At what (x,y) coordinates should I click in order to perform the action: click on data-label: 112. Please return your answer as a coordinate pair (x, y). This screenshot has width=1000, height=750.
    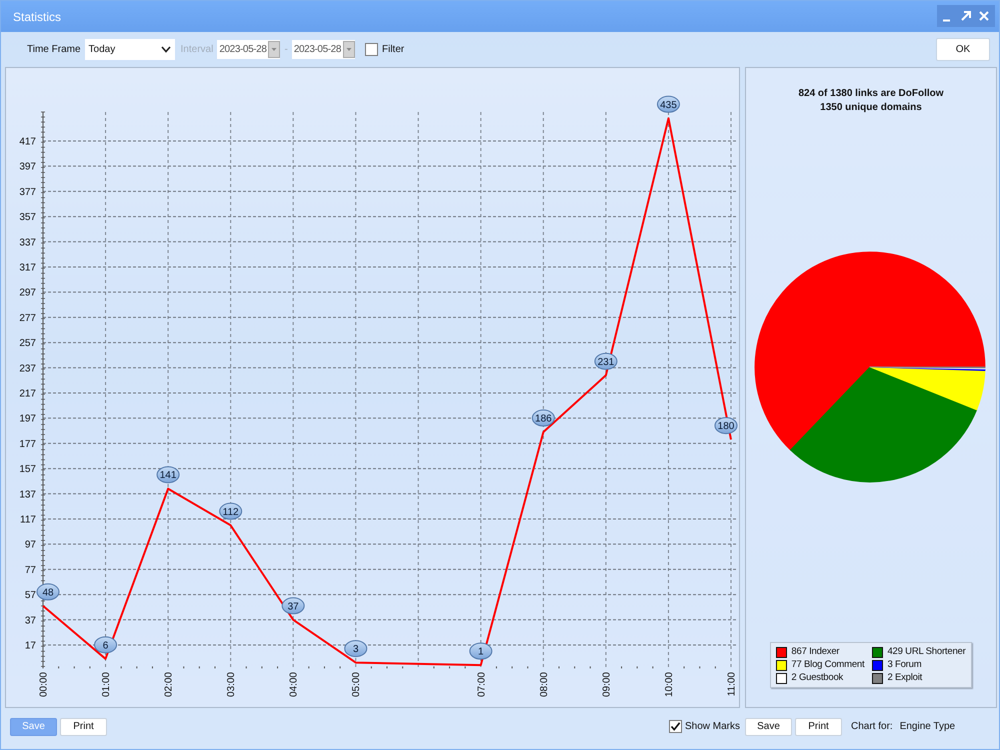
    Looking at the image, I should click on (231, 512).